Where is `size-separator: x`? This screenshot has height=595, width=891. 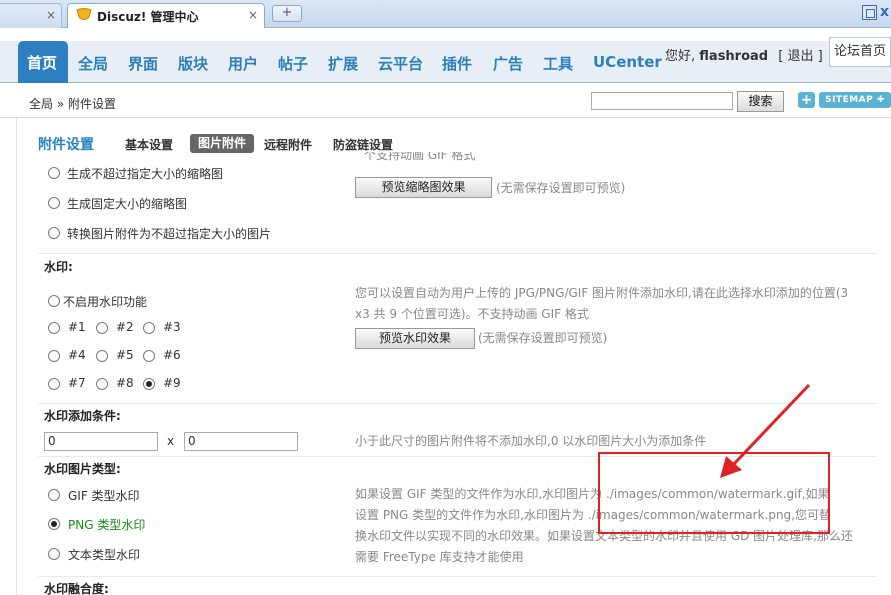
size-separator: x is located at coordinates (171, 441).